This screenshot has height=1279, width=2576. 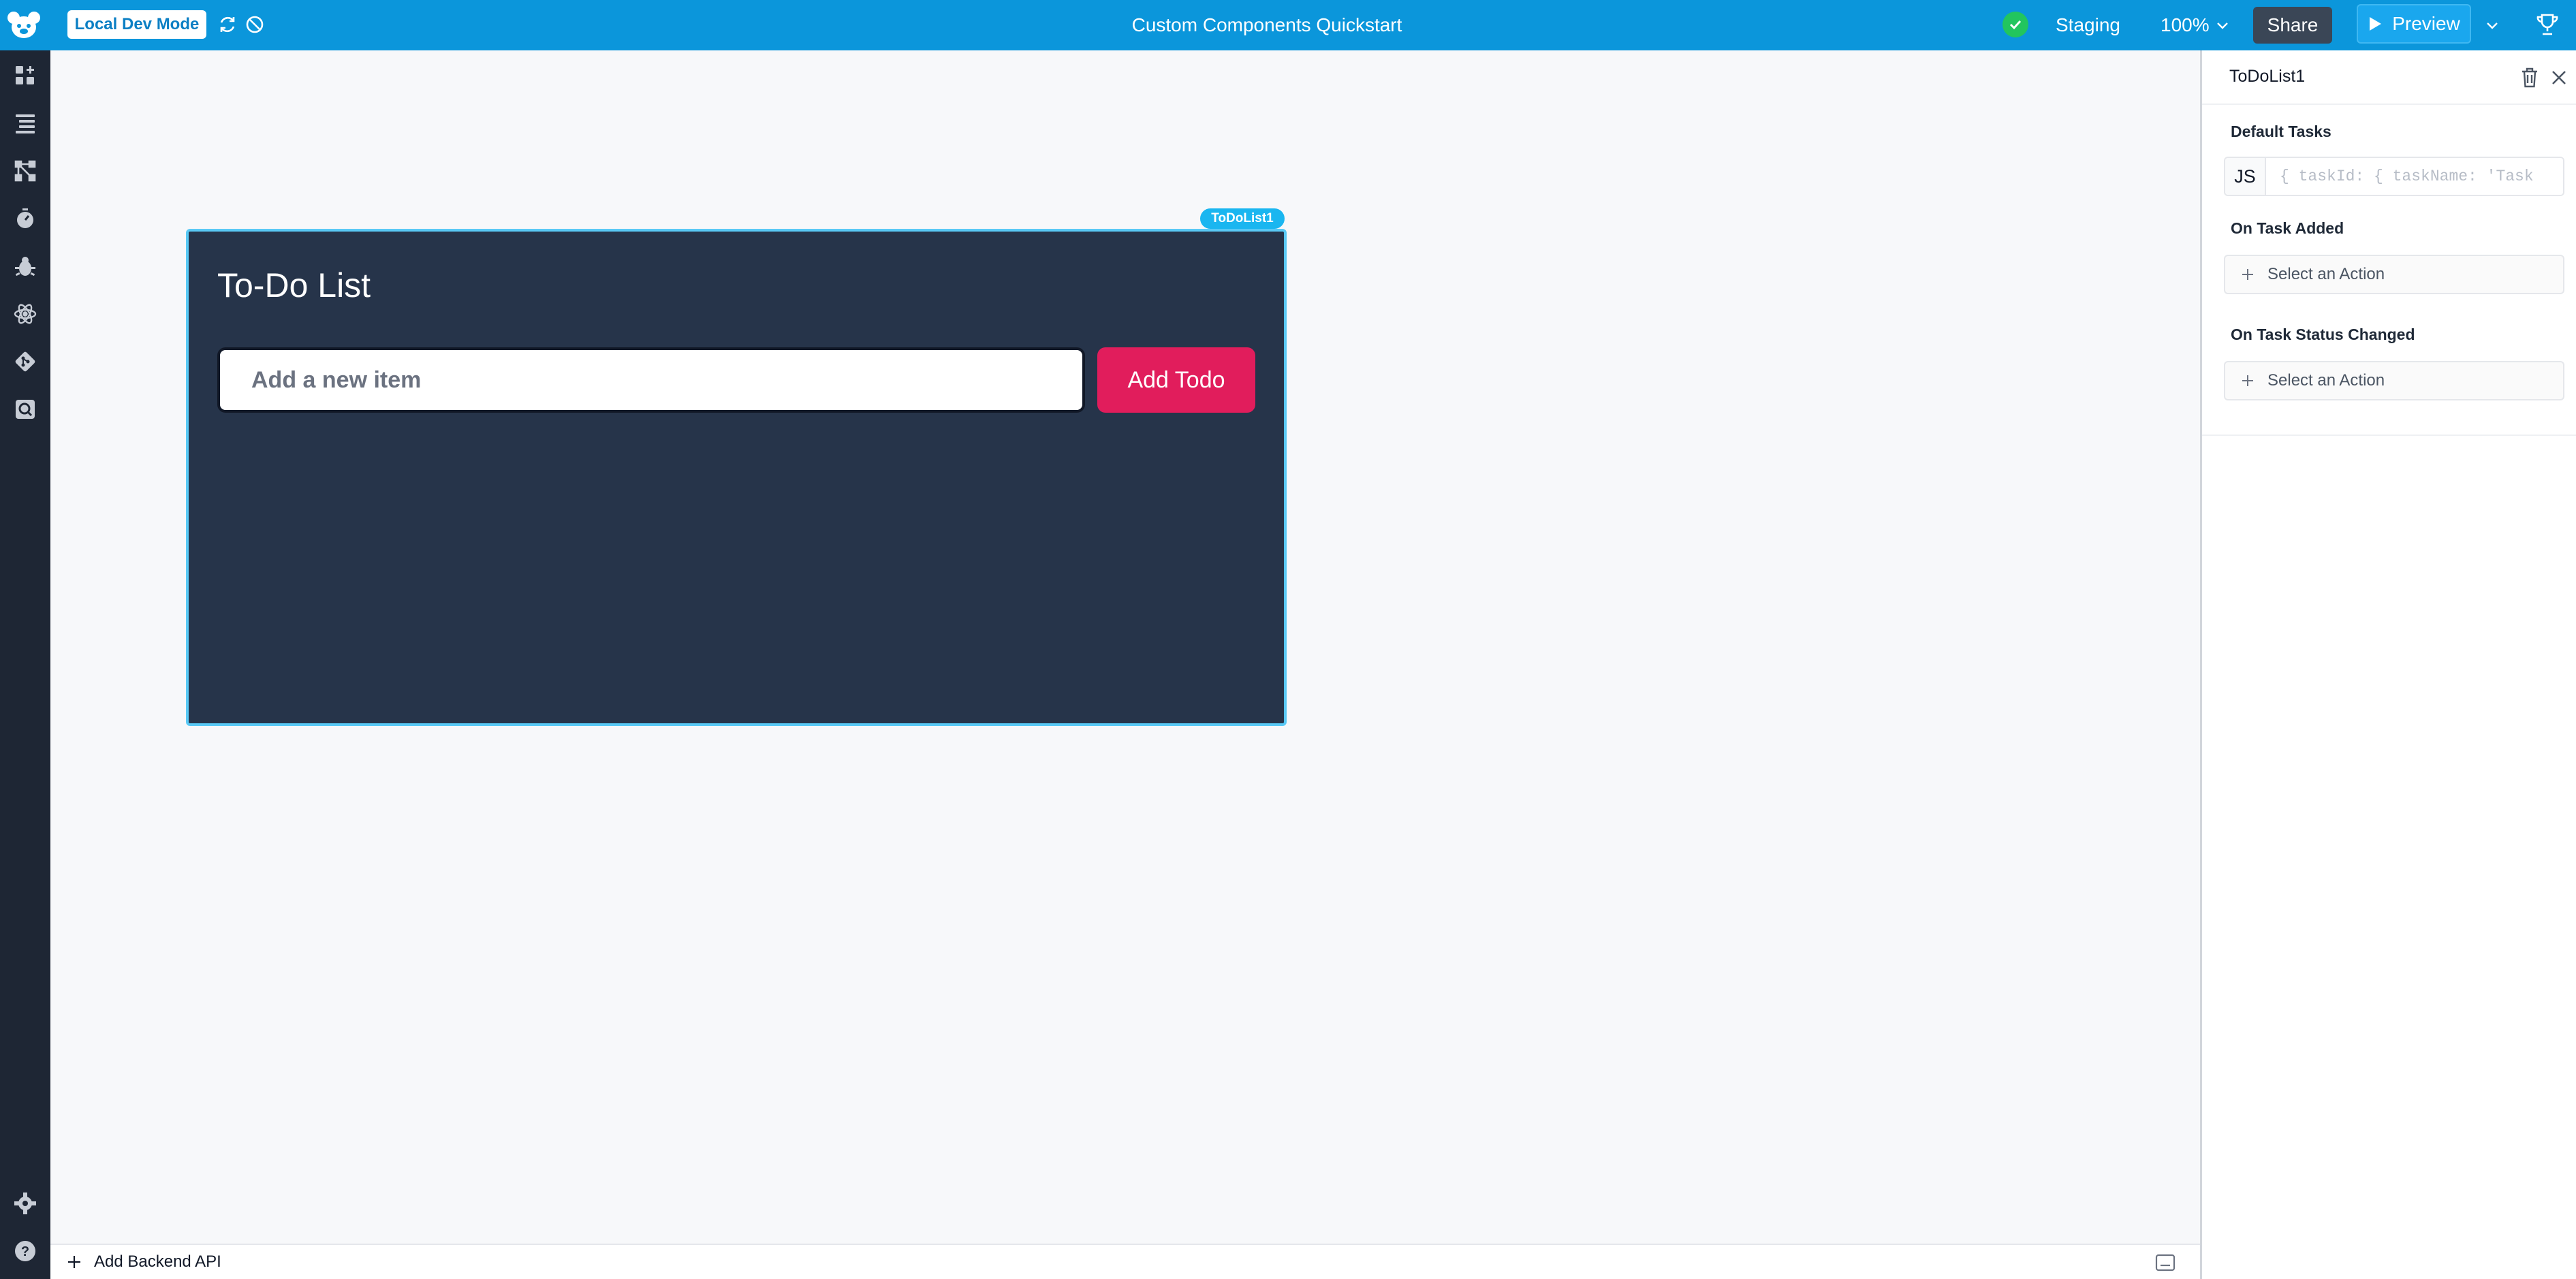 I want to click on on-task-status-changed-action-select: Select an Action, so click(x=2394, y=380).